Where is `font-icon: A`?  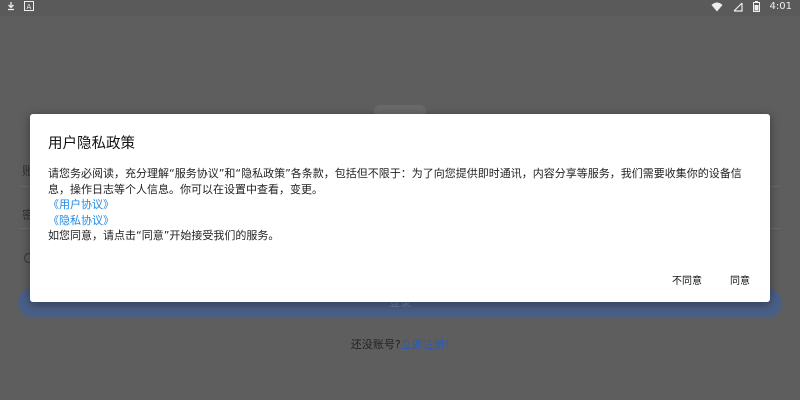
font-icon: A is located at coordinates (29, 6).